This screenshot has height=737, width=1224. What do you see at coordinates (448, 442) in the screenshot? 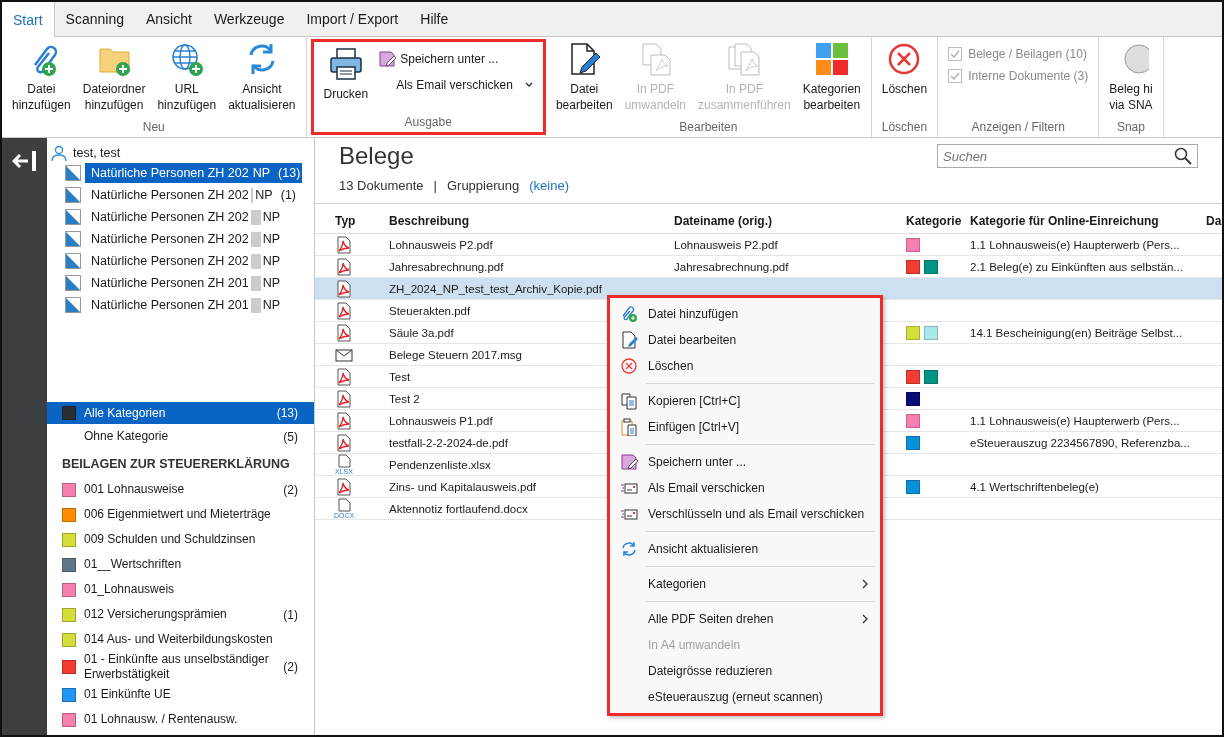
I see `table-cell: testfall-2-2-2024-de.pdf` at bounding box center [448, 442].